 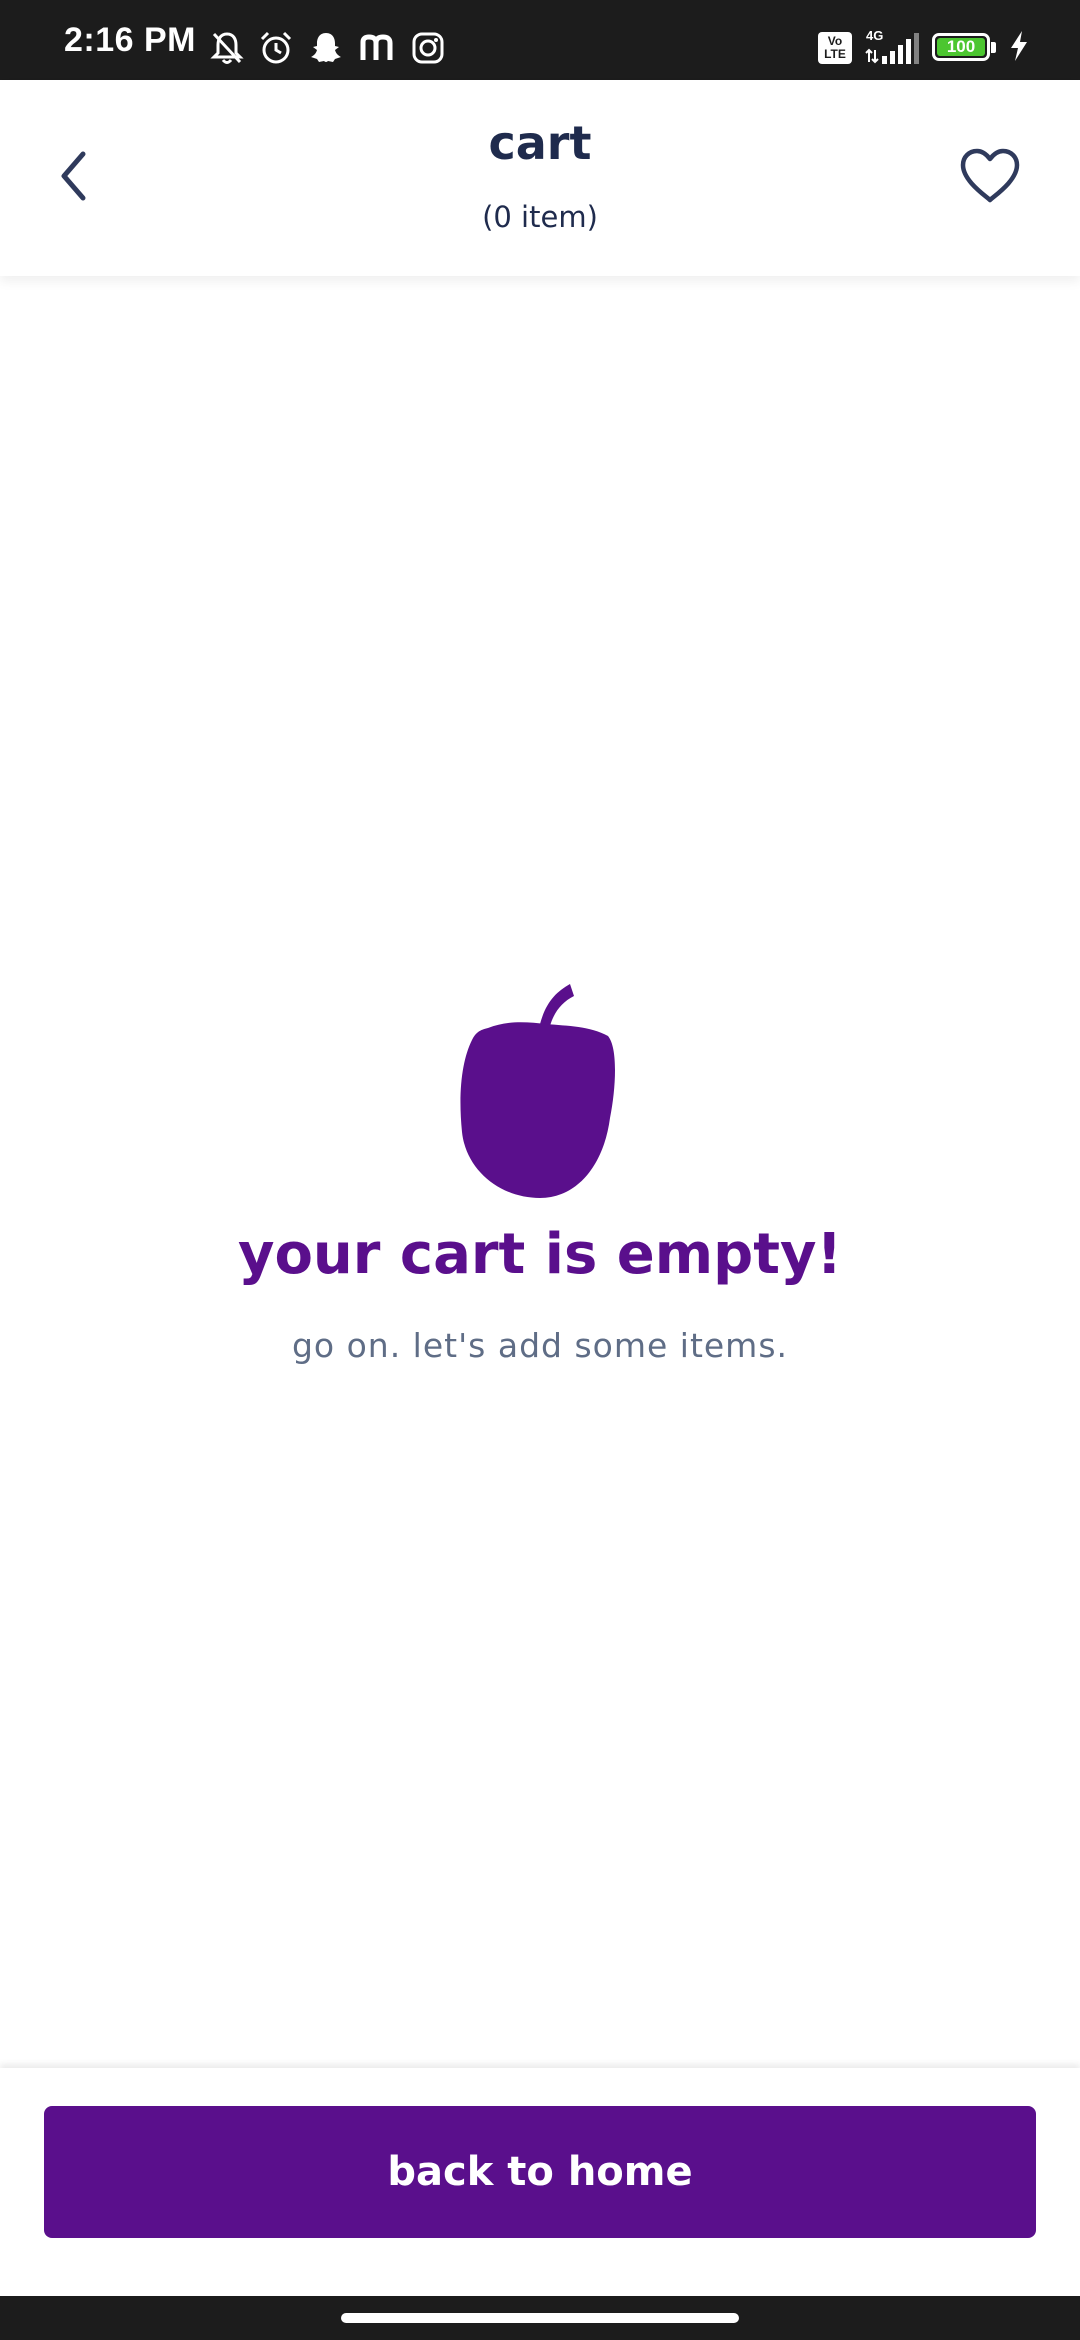 I want to click on apple-icon, so click(x=540, y=1093).